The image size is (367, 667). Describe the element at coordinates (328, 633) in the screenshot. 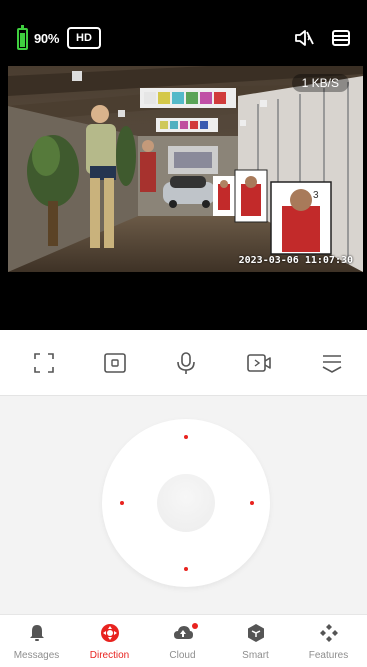

I see `features-grid-icon` at that location.